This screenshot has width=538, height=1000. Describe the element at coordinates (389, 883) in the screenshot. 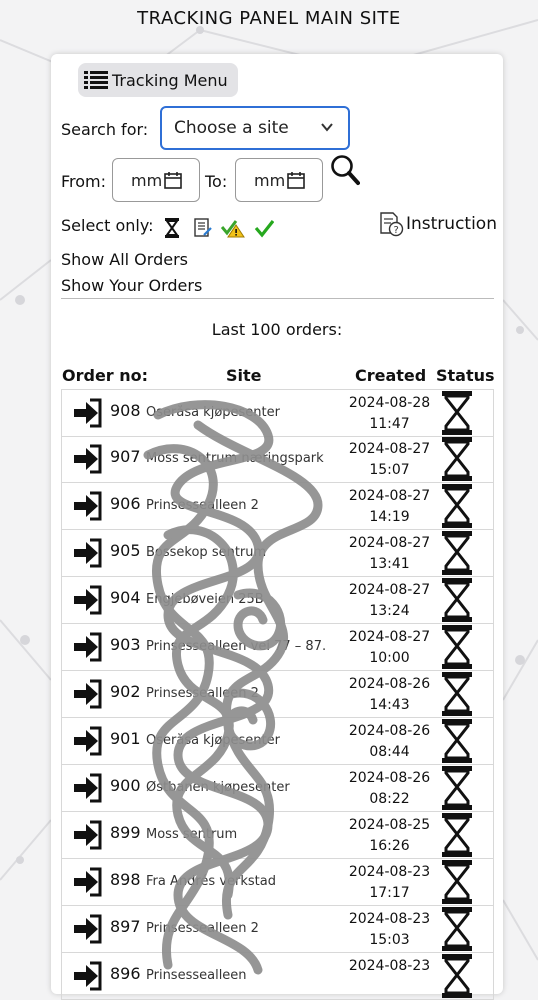

I see `order-created: 2024-08-23 17:17` at that location.